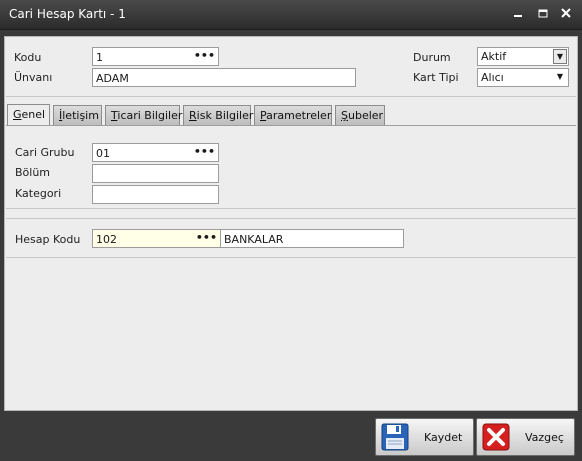 Image resolution: width=582 pixels, height=461 pixels. What do you see at coordinates (443, 437) in the screenshot?
I see `save-button-label: Kaydet` at bounding box center [443, 437].